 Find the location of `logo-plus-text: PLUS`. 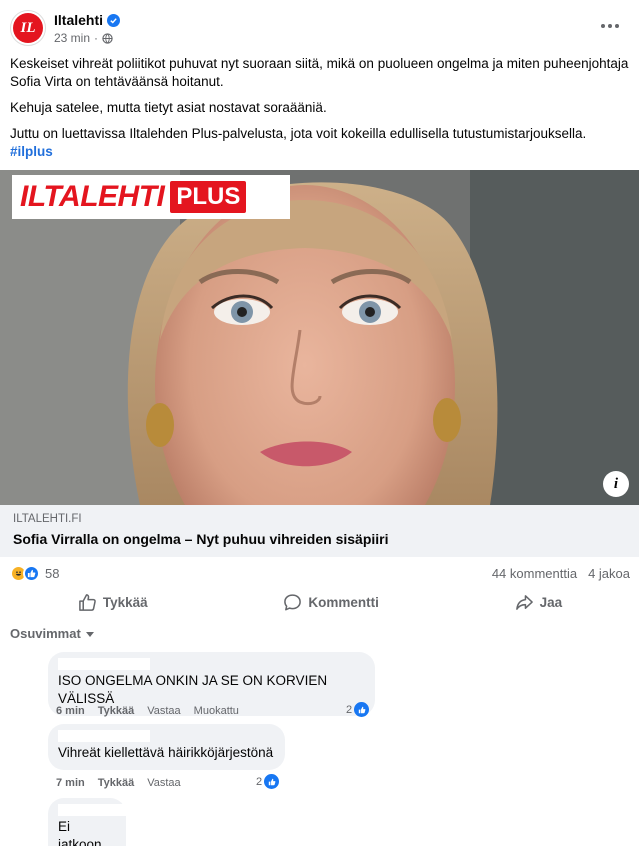

logo-plus-text: PLUS is located at coordinates (208, 197).